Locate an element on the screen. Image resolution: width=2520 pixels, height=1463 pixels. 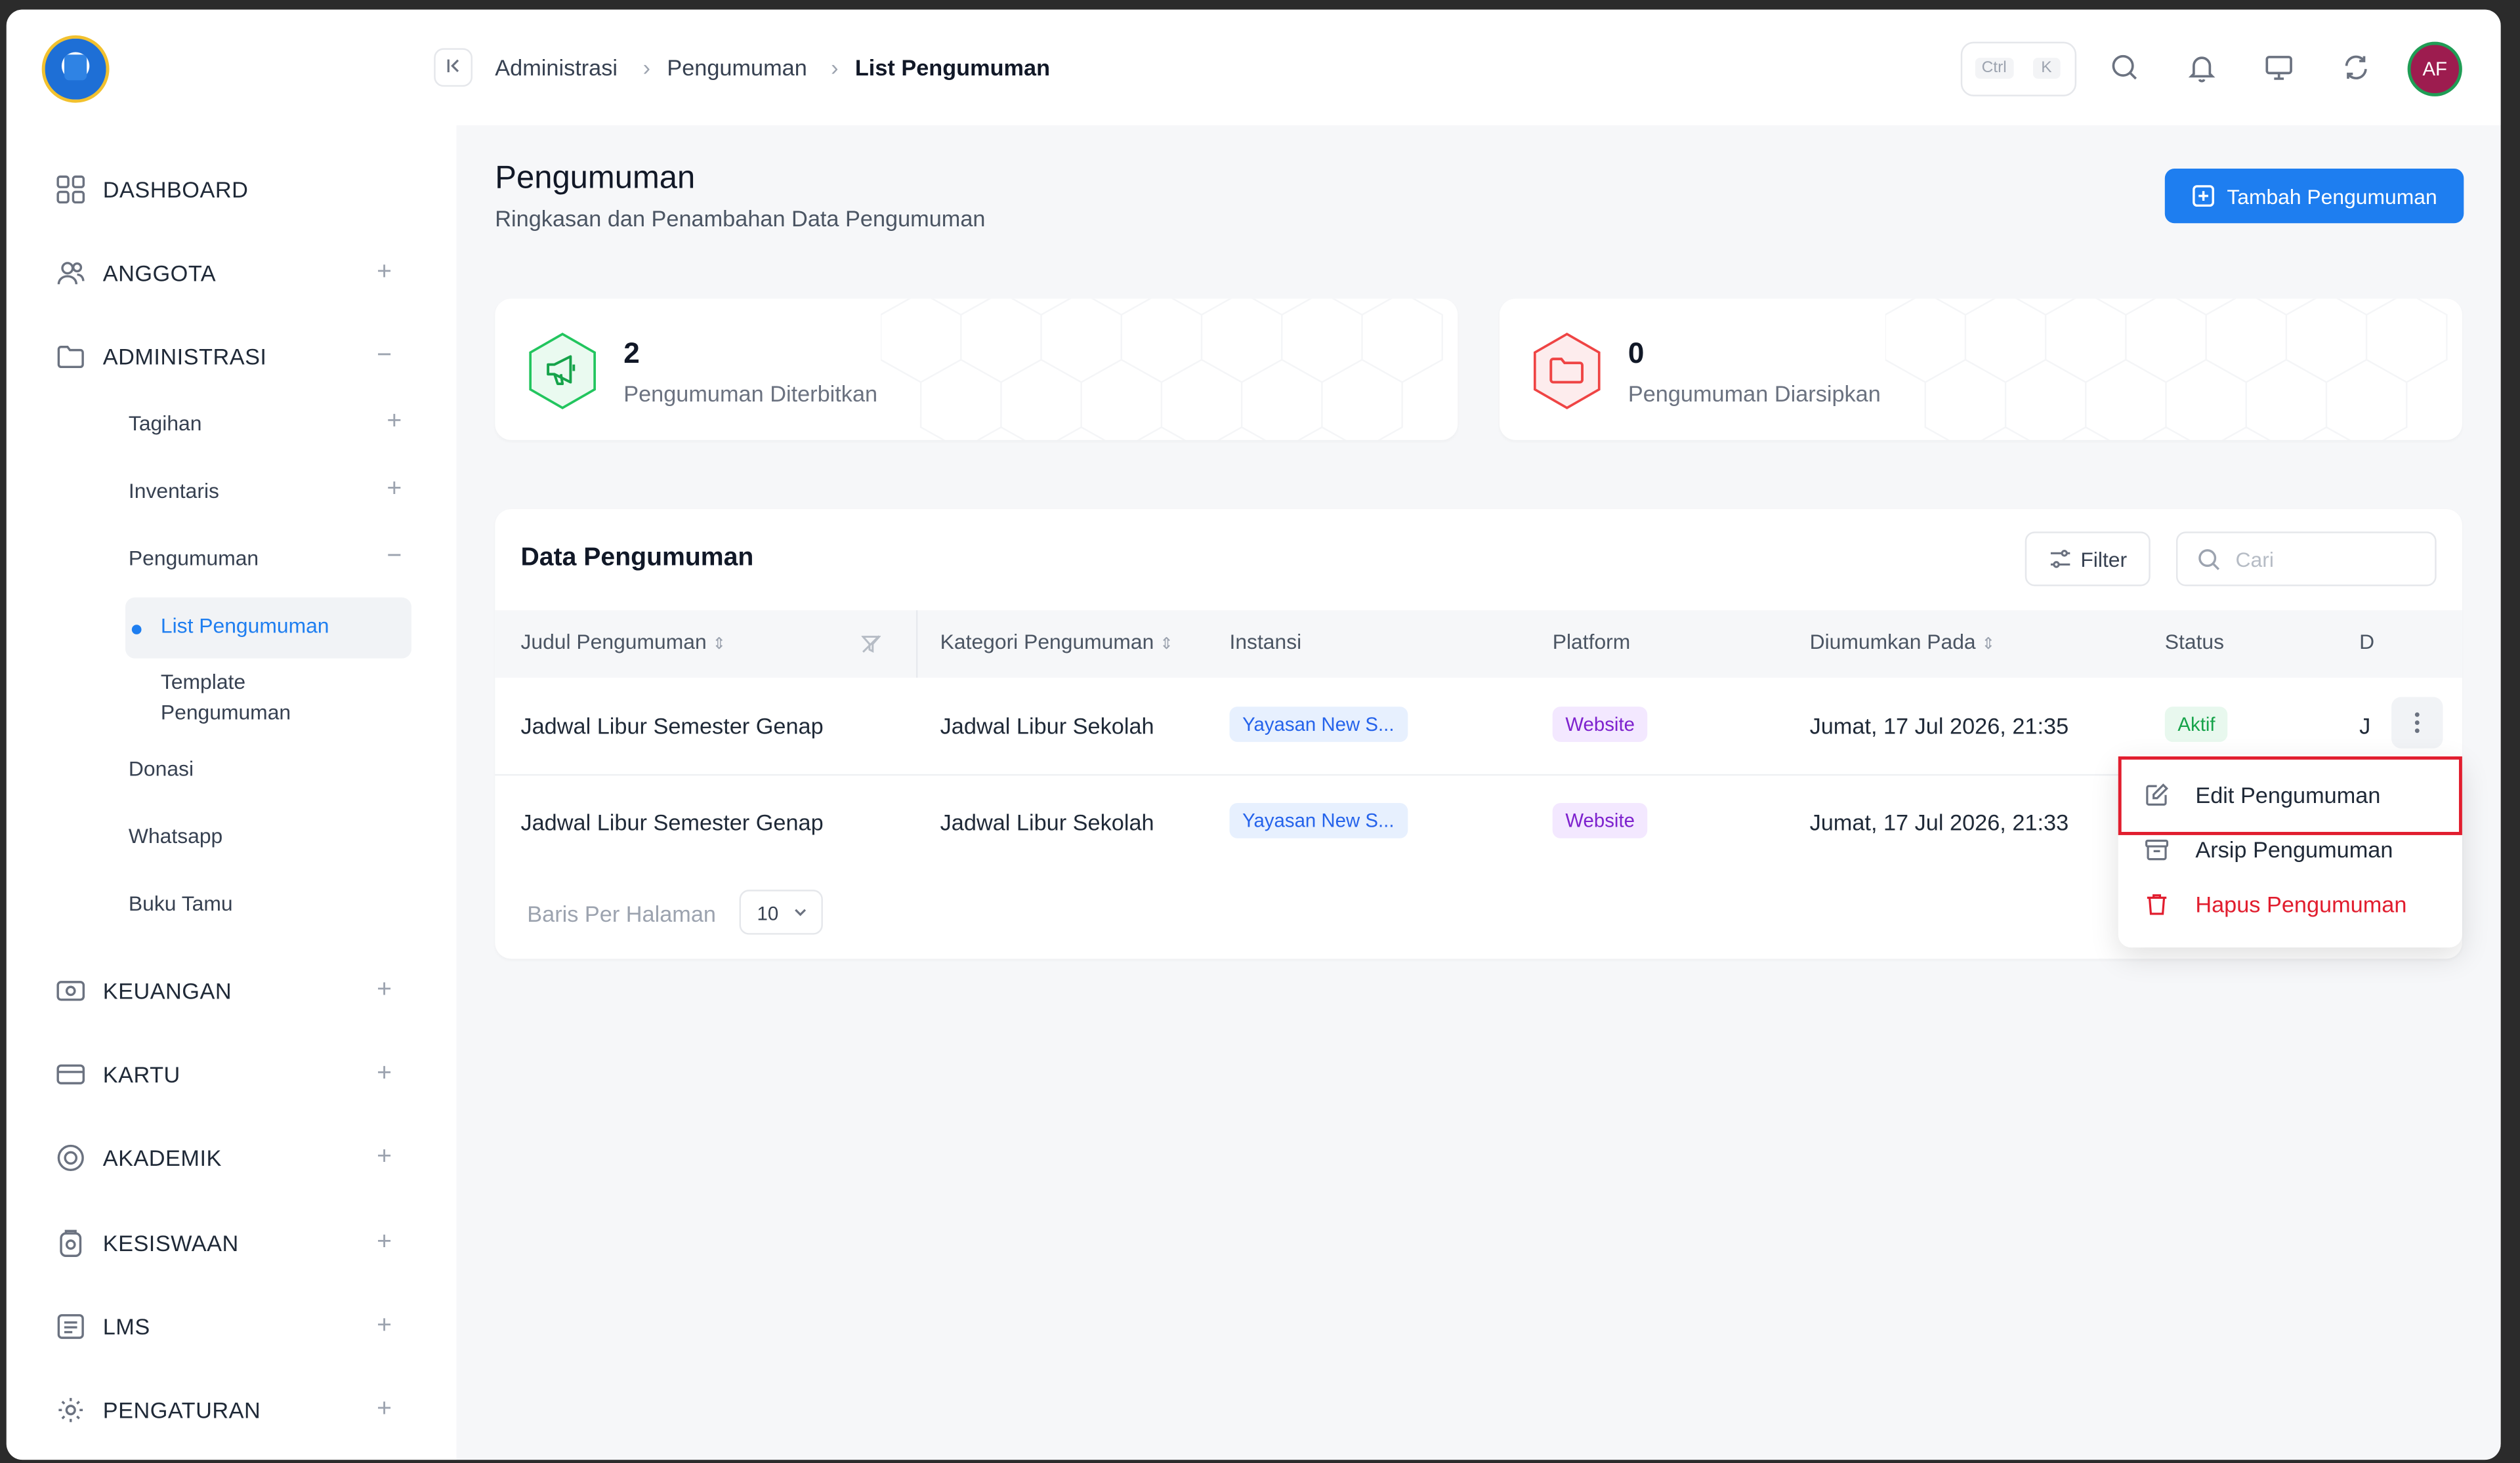
stat-card-archived: 0 Pengumuman Diarsipkan is located at coordinates (1980, 370).